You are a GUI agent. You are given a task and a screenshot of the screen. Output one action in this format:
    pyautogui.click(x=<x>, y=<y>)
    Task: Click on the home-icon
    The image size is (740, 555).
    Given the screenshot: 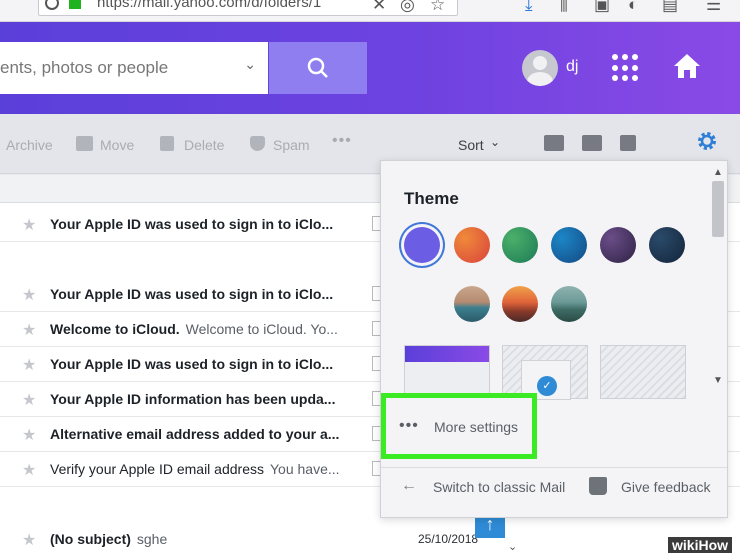 What is the action you would take?
    pyautogui.click(x=687, y=66)
    